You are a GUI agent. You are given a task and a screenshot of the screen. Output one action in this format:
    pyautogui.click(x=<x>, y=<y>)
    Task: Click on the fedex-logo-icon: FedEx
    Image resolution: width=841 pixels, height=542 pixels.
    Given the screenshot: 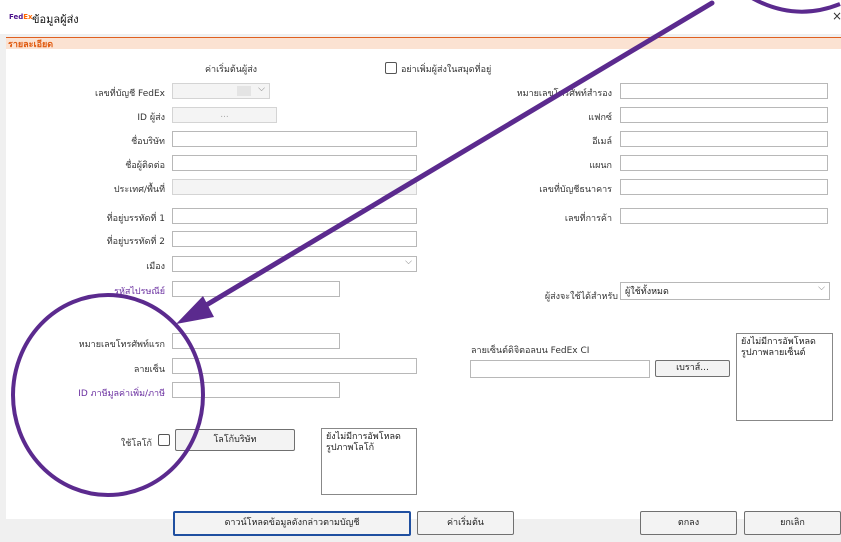 What is the action you would take?
    pyautogui.click(x=21, y=17)
    